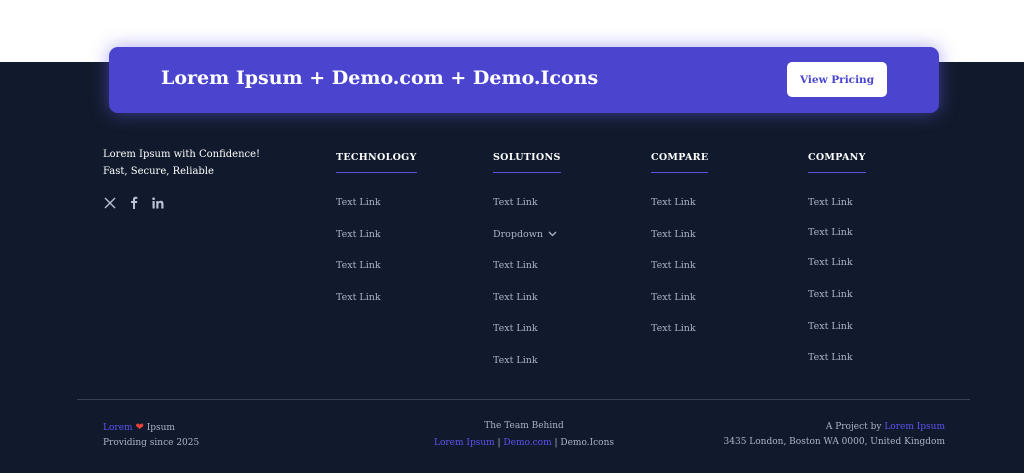  Describe the element at coordinates (151, 435) in the screenshot. I see `footer-bottom-brand: Lorem ❤ Ipsum Providing since 2025` at that location.